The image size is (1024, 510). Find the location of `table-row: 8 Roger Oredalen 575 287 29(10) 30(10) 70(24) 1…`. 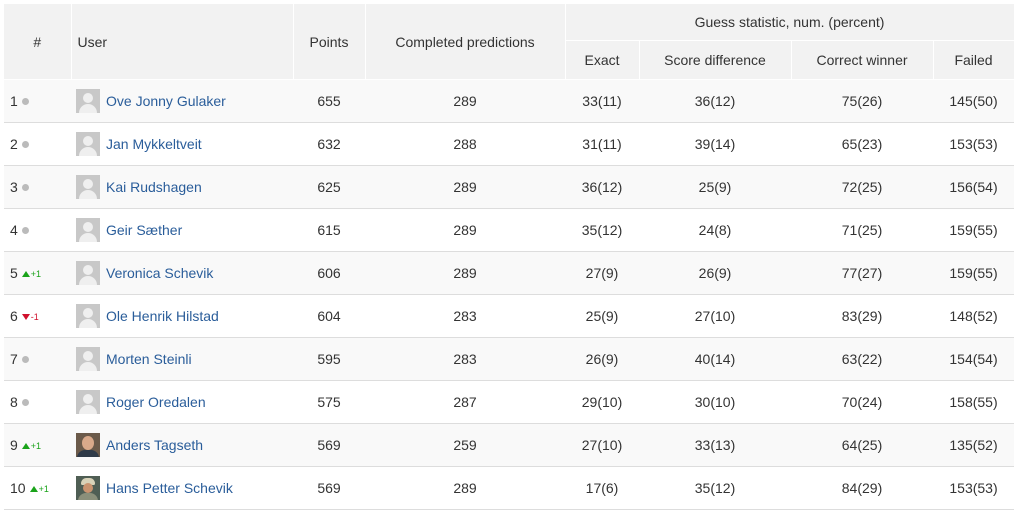

table-row: 8 Roger Oredalen 575 287 29(10) 30(10) 70(24) 1… is located at coordinates (509, 402).